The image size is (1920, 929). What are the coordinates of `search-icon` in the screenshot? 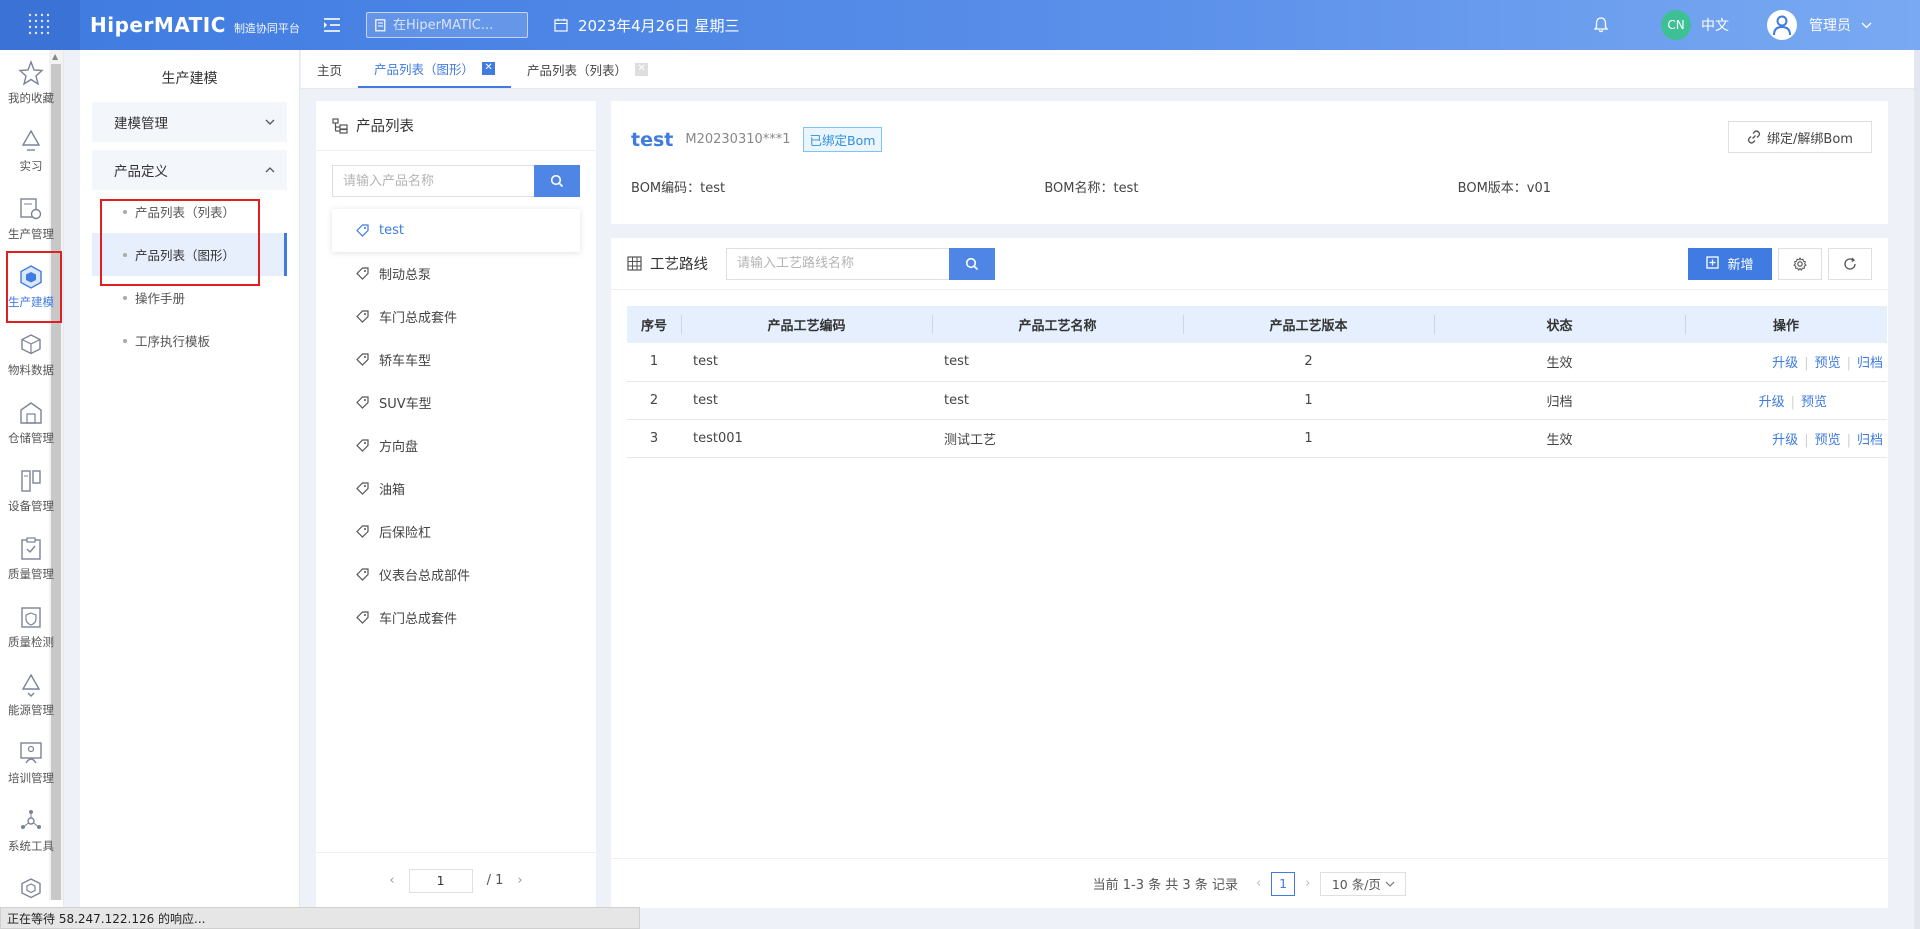 It's located at (972, 263).